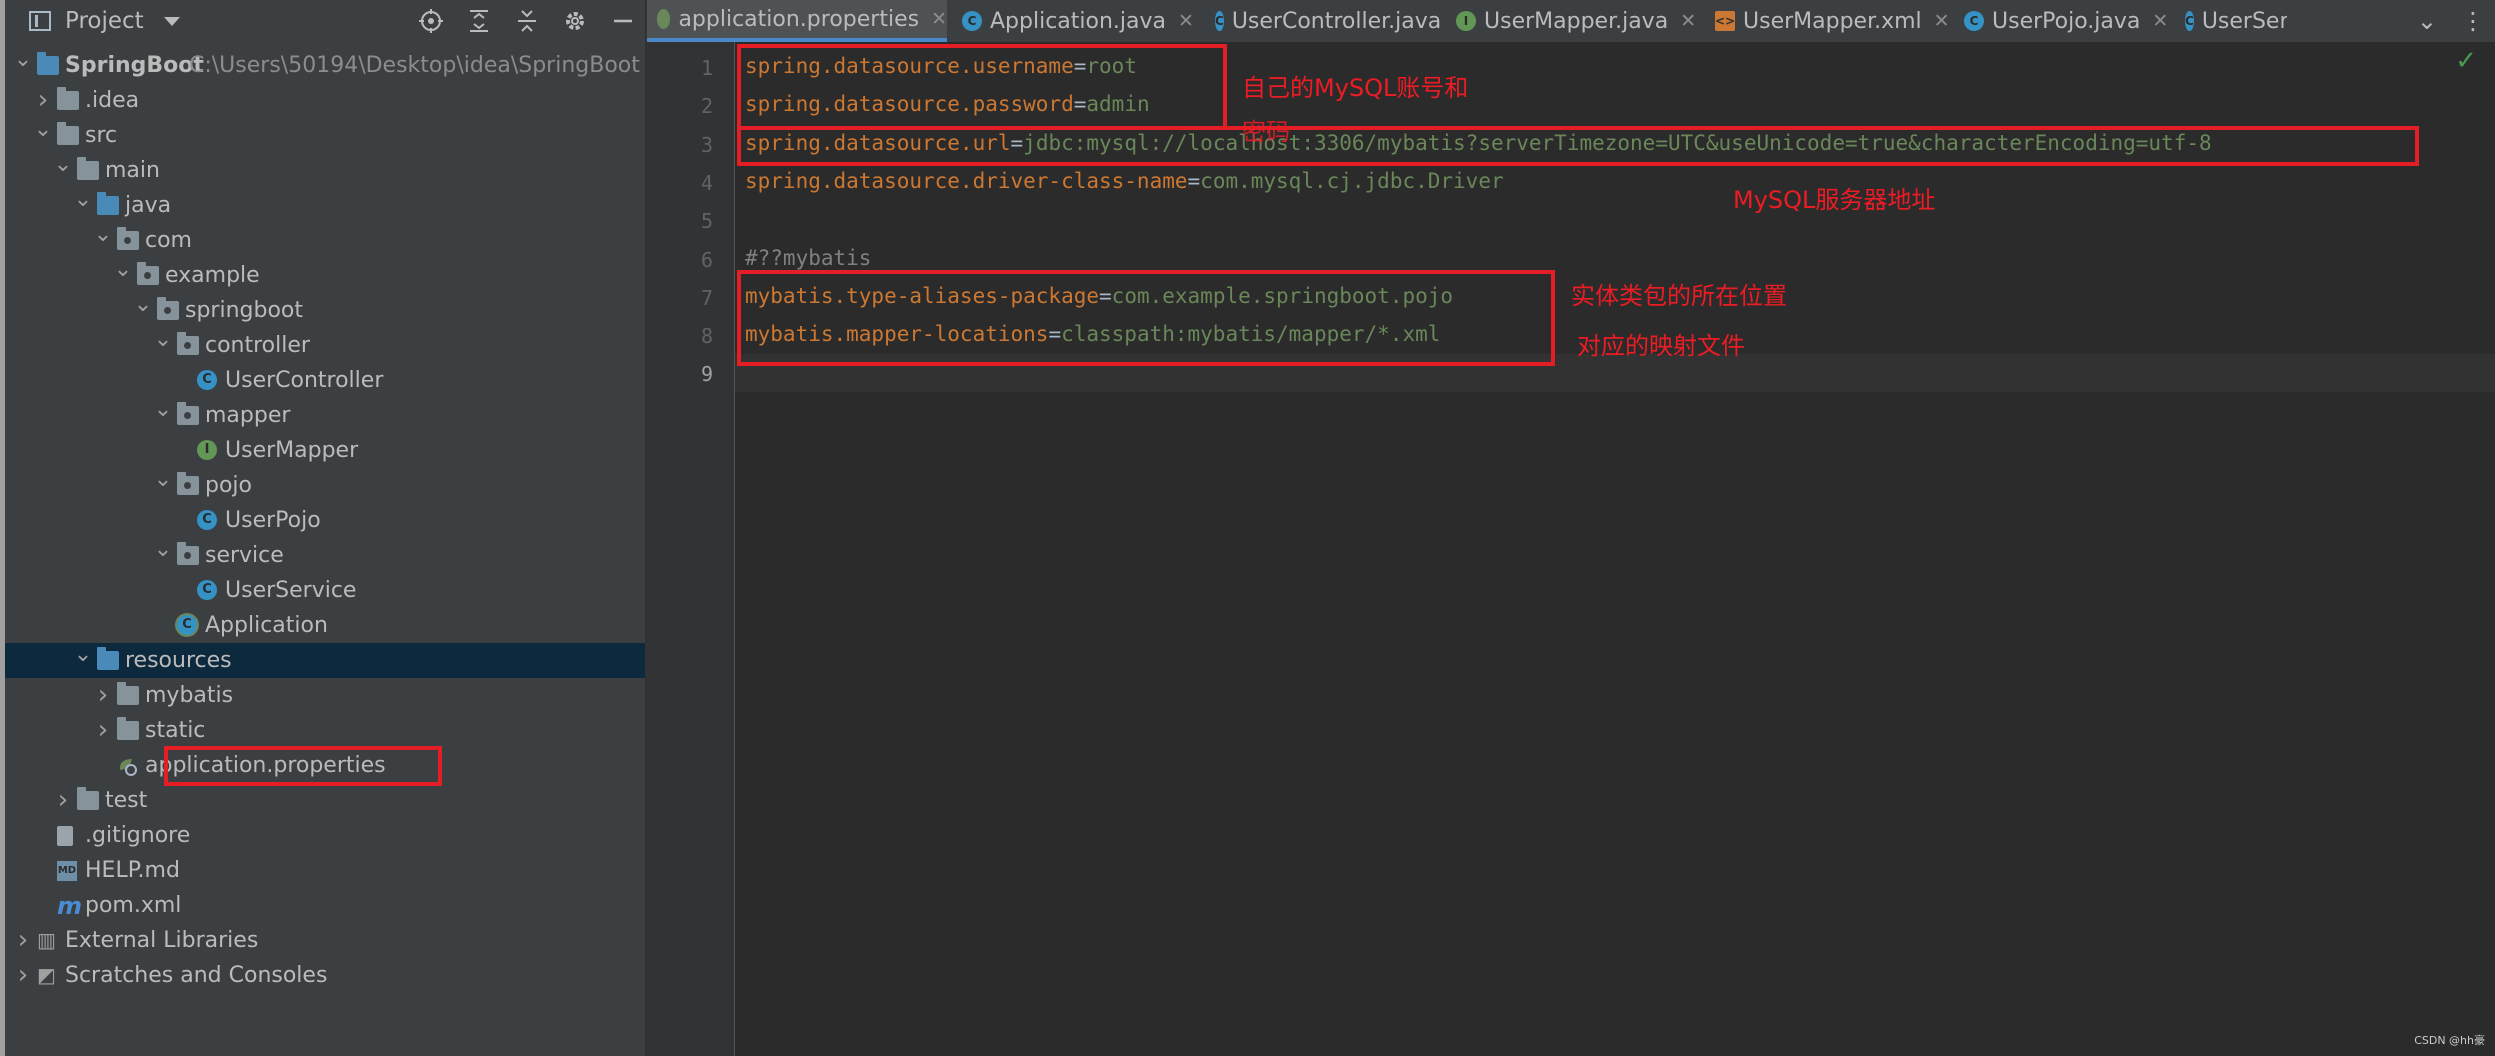  I want to click on tree-item-mybatis: › mybatis, so click(325, 695).